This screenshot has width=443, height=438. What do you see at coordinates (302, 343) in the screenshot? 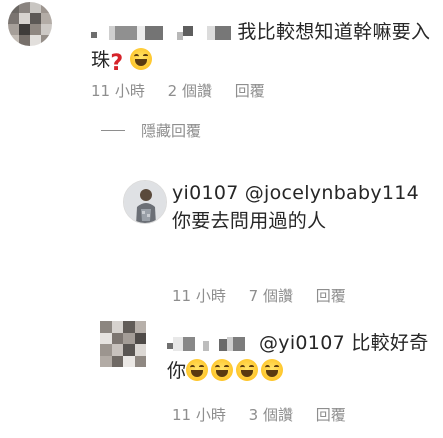
I see `mention-link: @yi0107` at bounding box center [302, 343].